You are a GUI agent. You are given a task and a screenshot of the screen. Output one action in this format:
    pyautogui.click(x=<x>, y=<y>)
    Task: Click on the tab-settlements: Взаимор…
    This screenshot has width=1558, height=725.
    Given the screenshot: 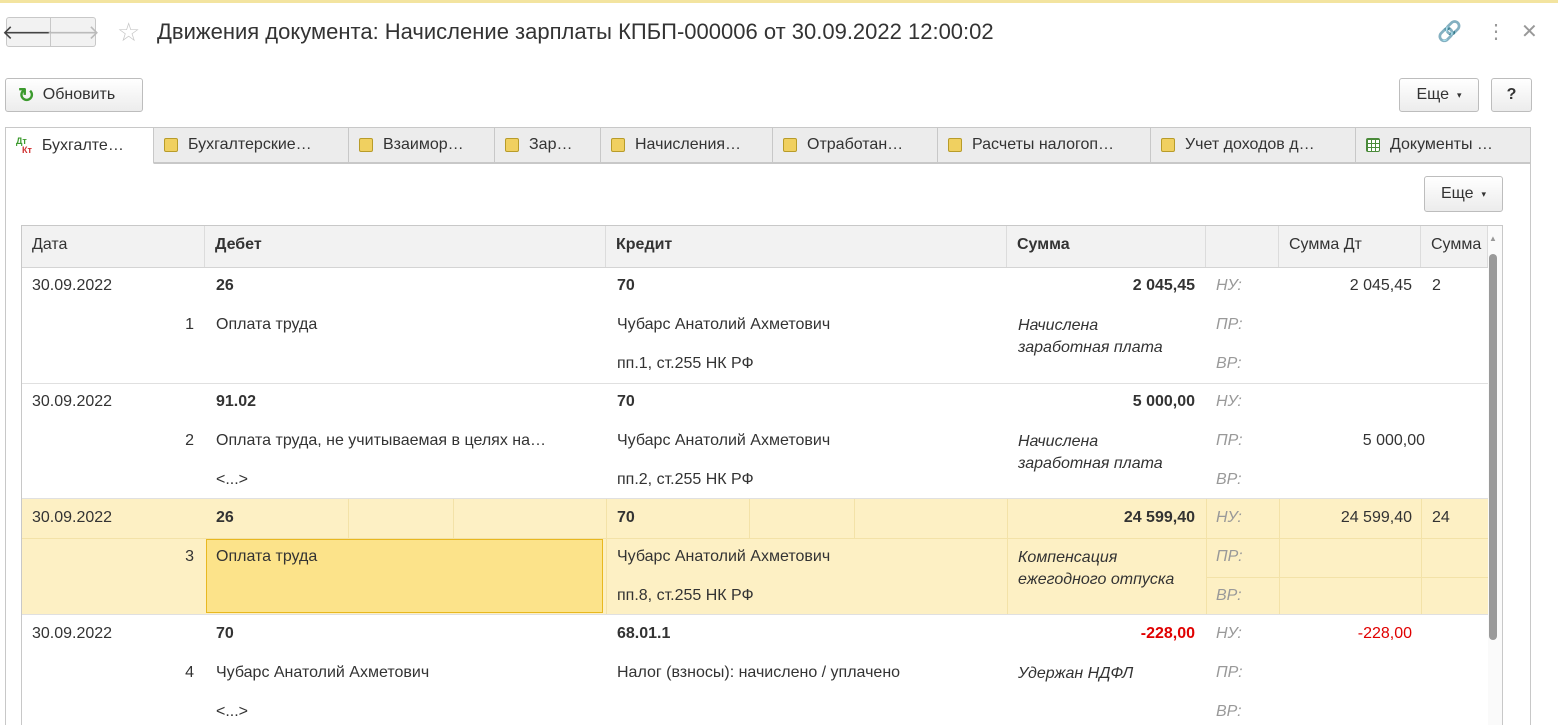 What is the action you would take?
    pyautogui.click(x=422, y=145)
    